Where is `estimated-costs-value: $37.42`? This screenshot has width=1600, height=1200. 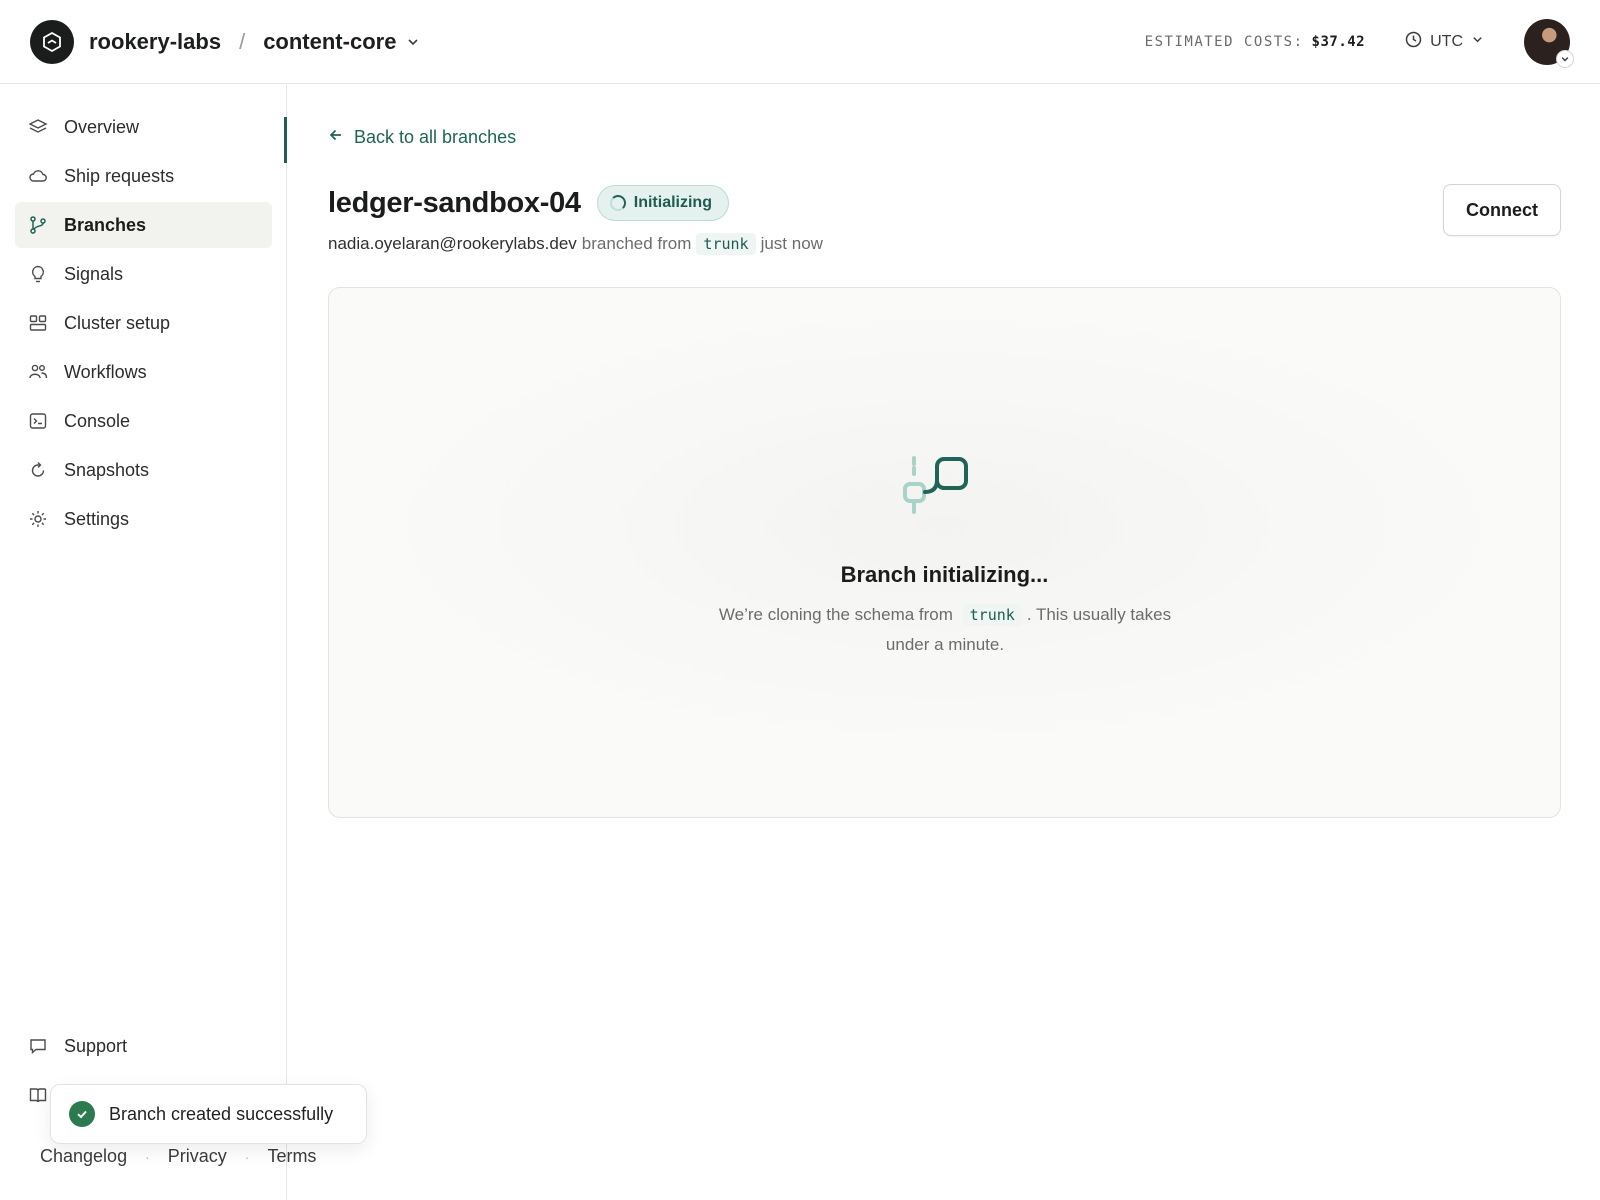
estimated-costs-value: $37.42 is located at coordinates (1338, 41).